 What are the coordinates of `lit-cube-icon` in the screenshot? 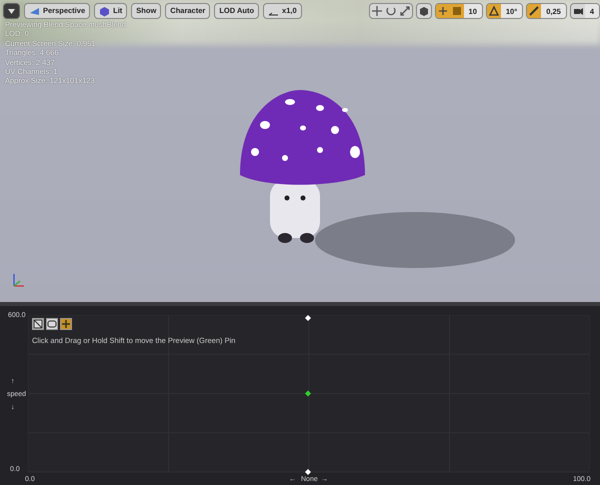 It's located at (105, 11).